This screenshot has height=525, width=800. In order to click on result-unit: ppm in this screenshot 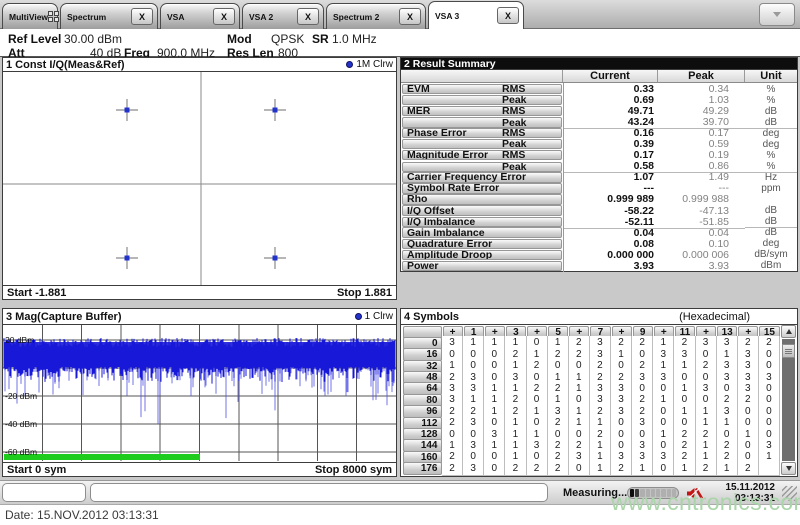, I will do `click(771, 188)`.